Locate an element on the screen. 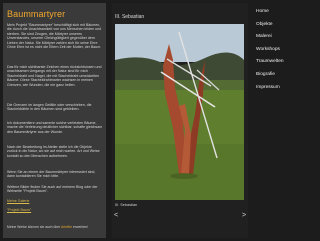 This screenshot has width=320, height=241. nav-workshops: Workshops is located at coordinates (286, 49).